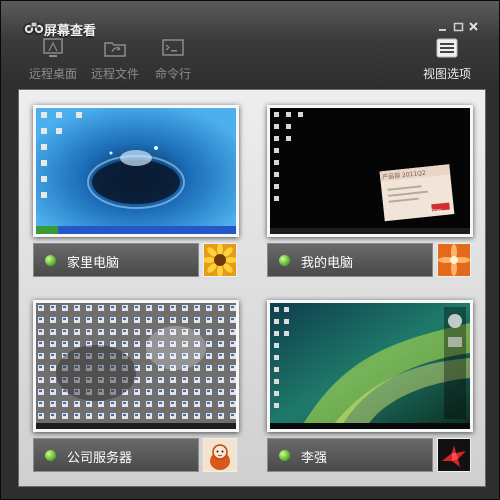  I want to click on computer-name: 家里电脑, so click(93, 263).